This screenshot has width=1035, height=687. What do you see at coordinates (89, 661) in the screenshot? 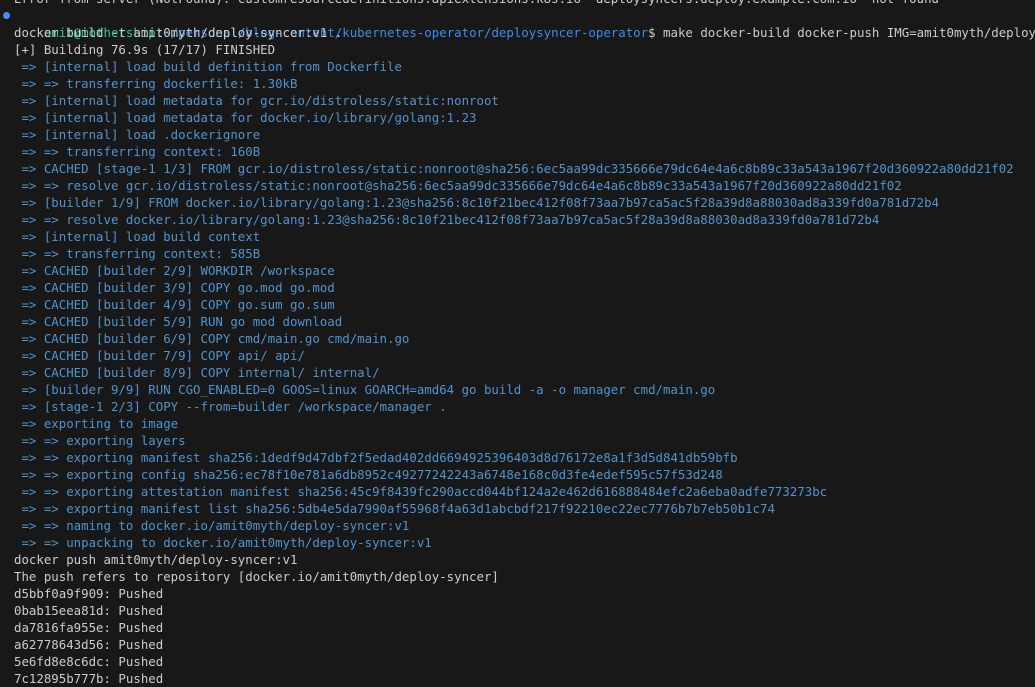
I see `terminal-line: 5e6fd8e8c6dc: Pushed` at bounding box center [89, 661].